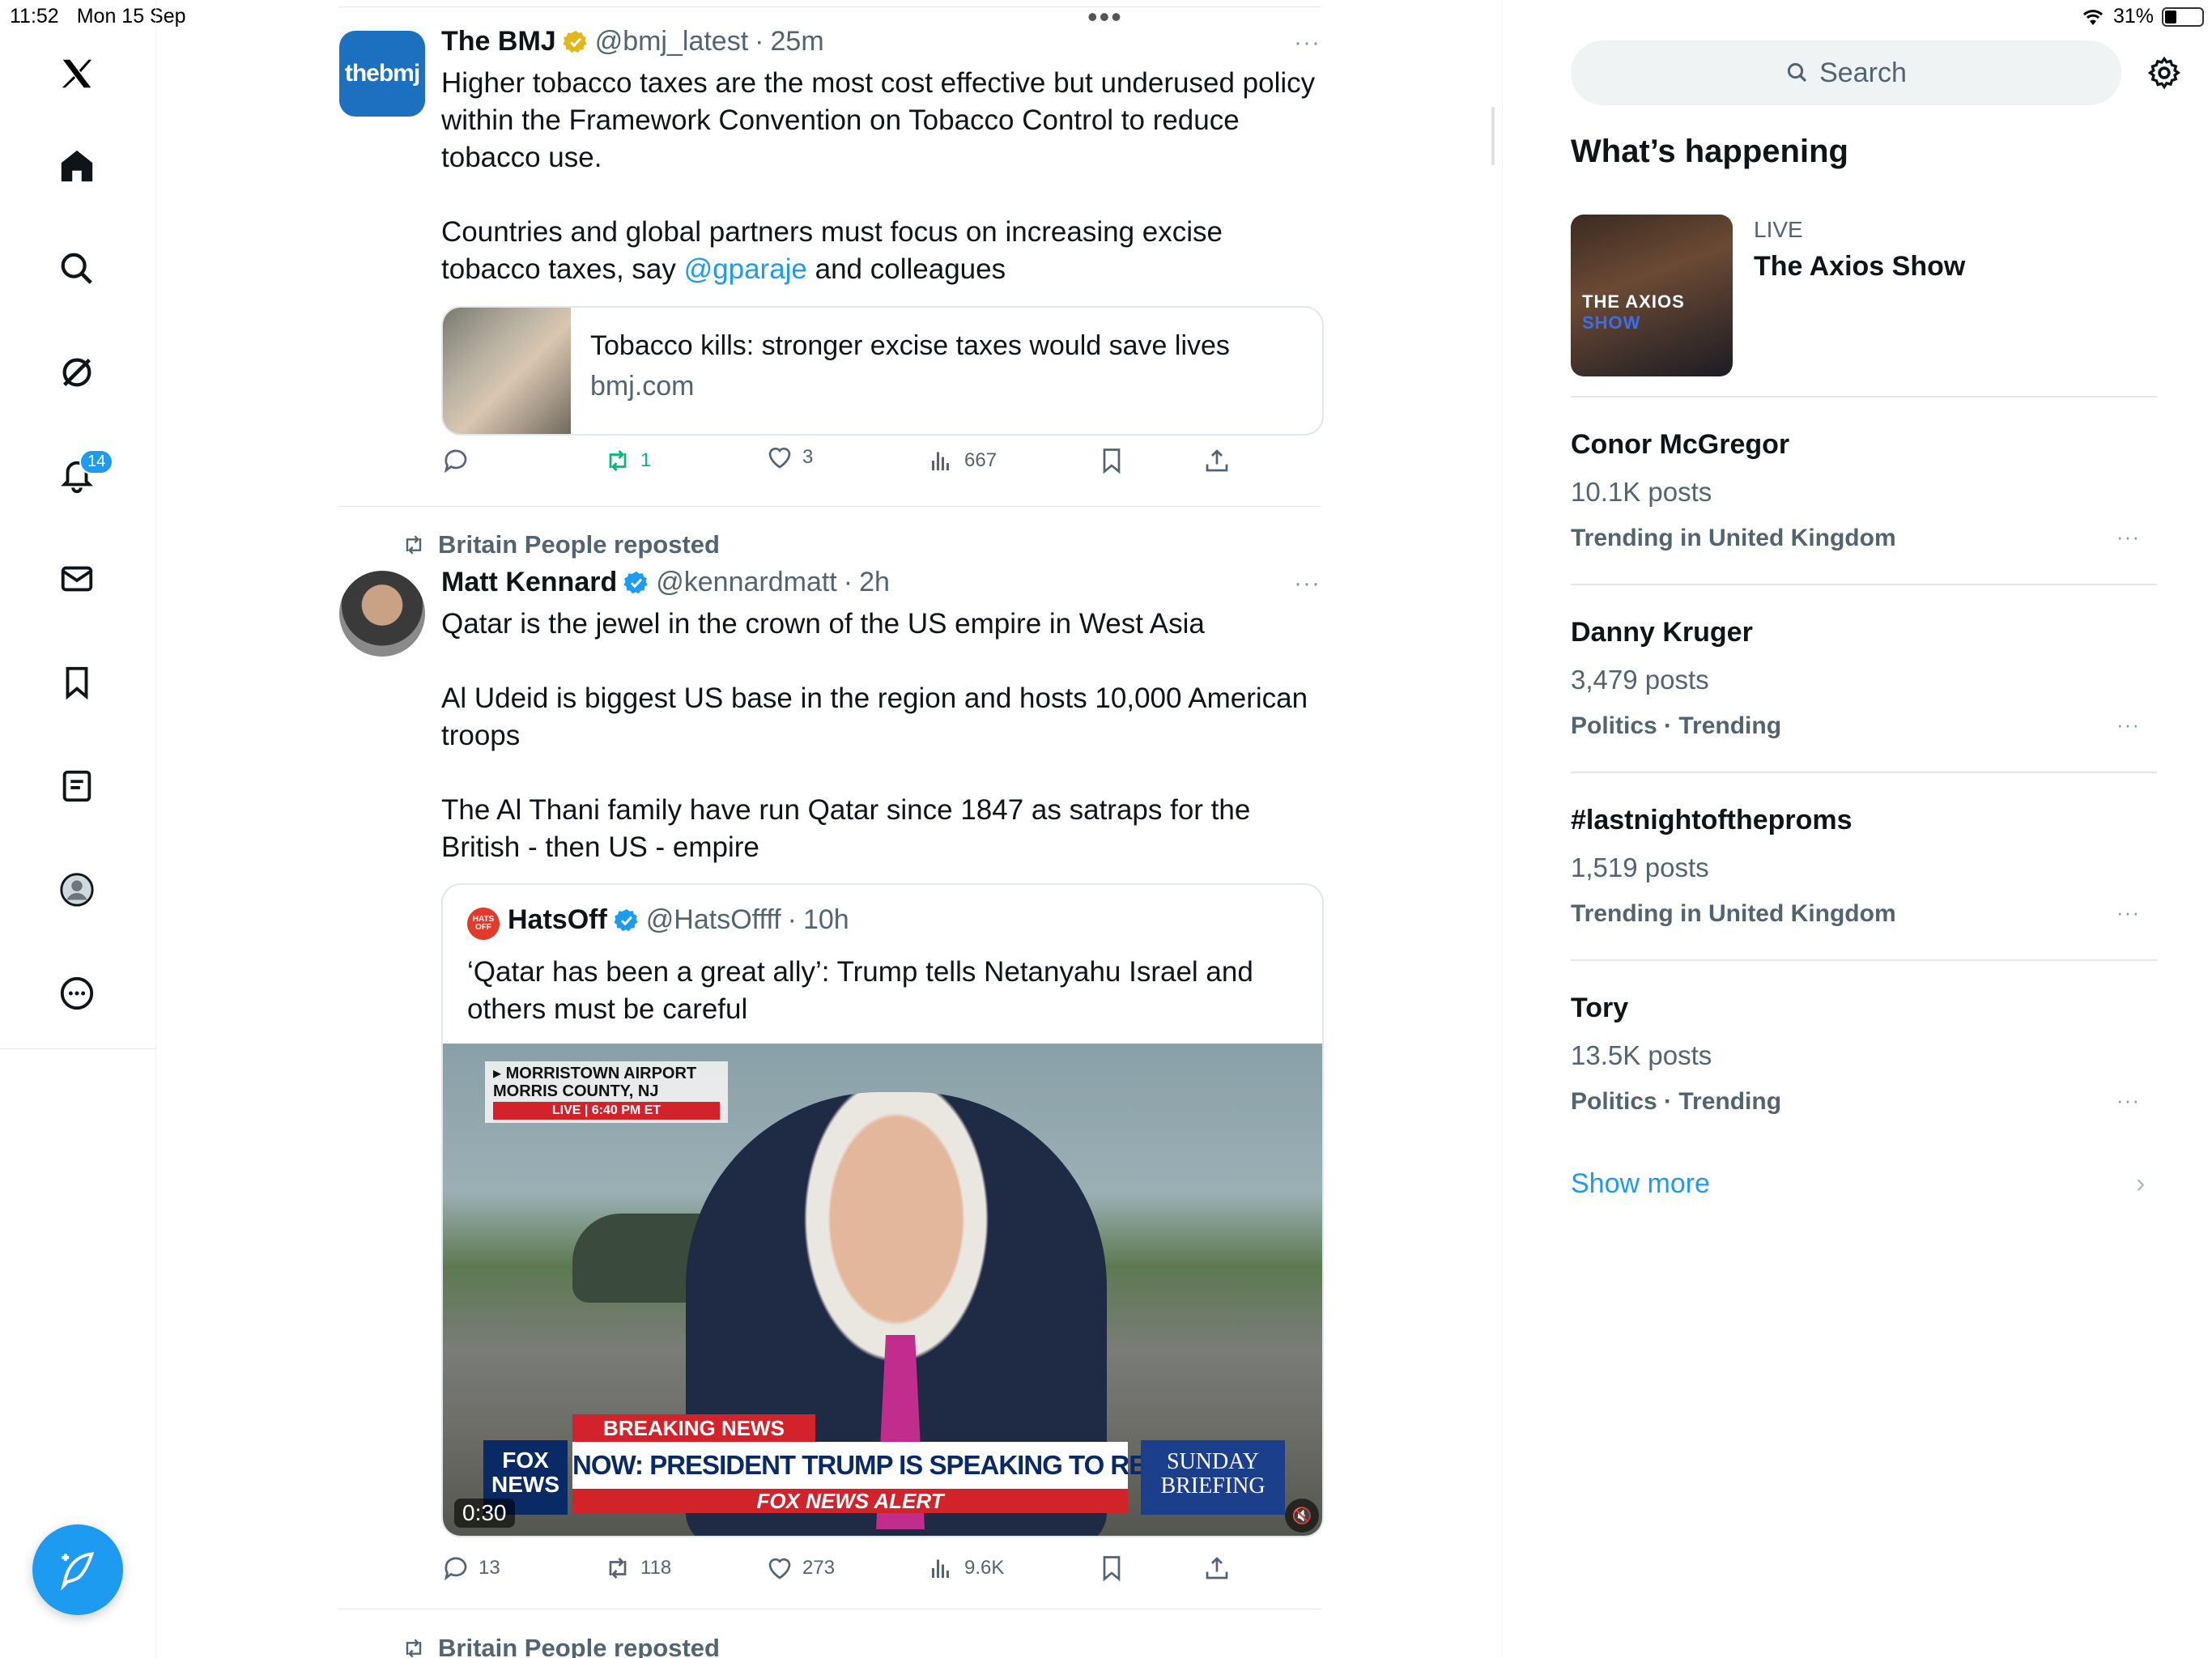 This screenshot has width=2212, height=1658. What do you see at coordinates (798, 41) in the screenshot?
I see `tweet1-time: 25m` at bounding box center [798, 41].